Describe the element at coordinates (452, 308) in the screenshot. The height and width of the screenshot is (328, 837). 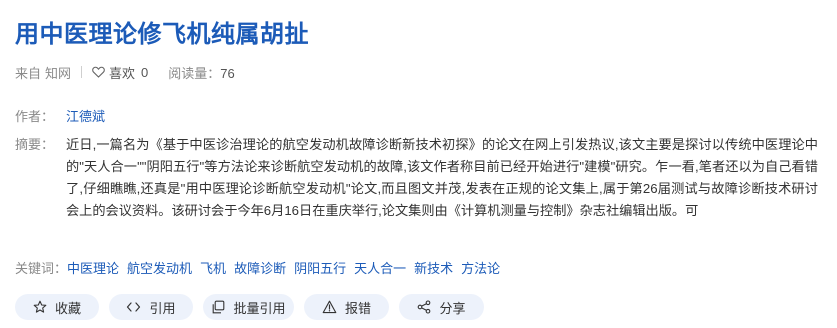
I see `share-label: 分享` at that location.